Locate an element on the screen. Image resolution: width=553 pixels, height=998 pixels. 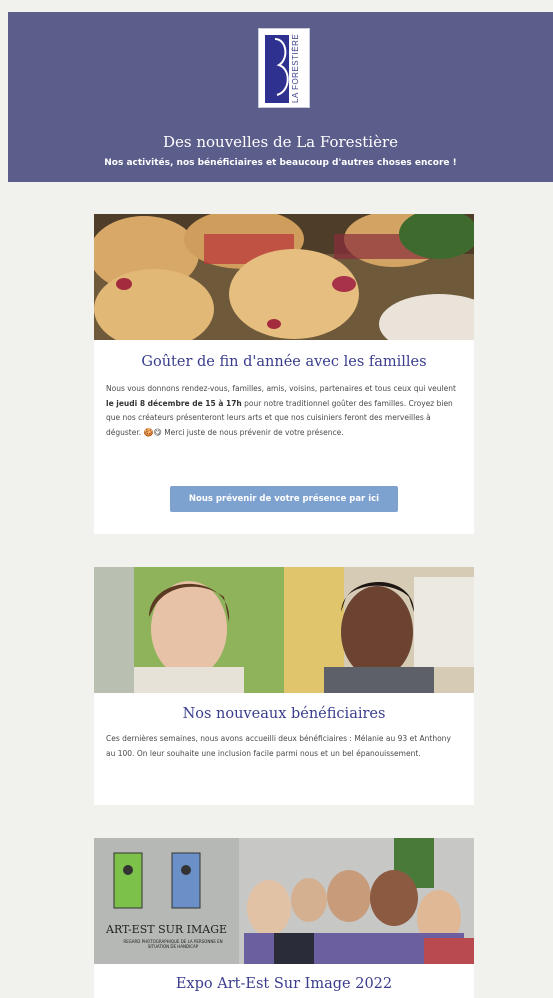
newsletter-title: Des nouvelles de La Forestière is located at coordinates (280, 142).